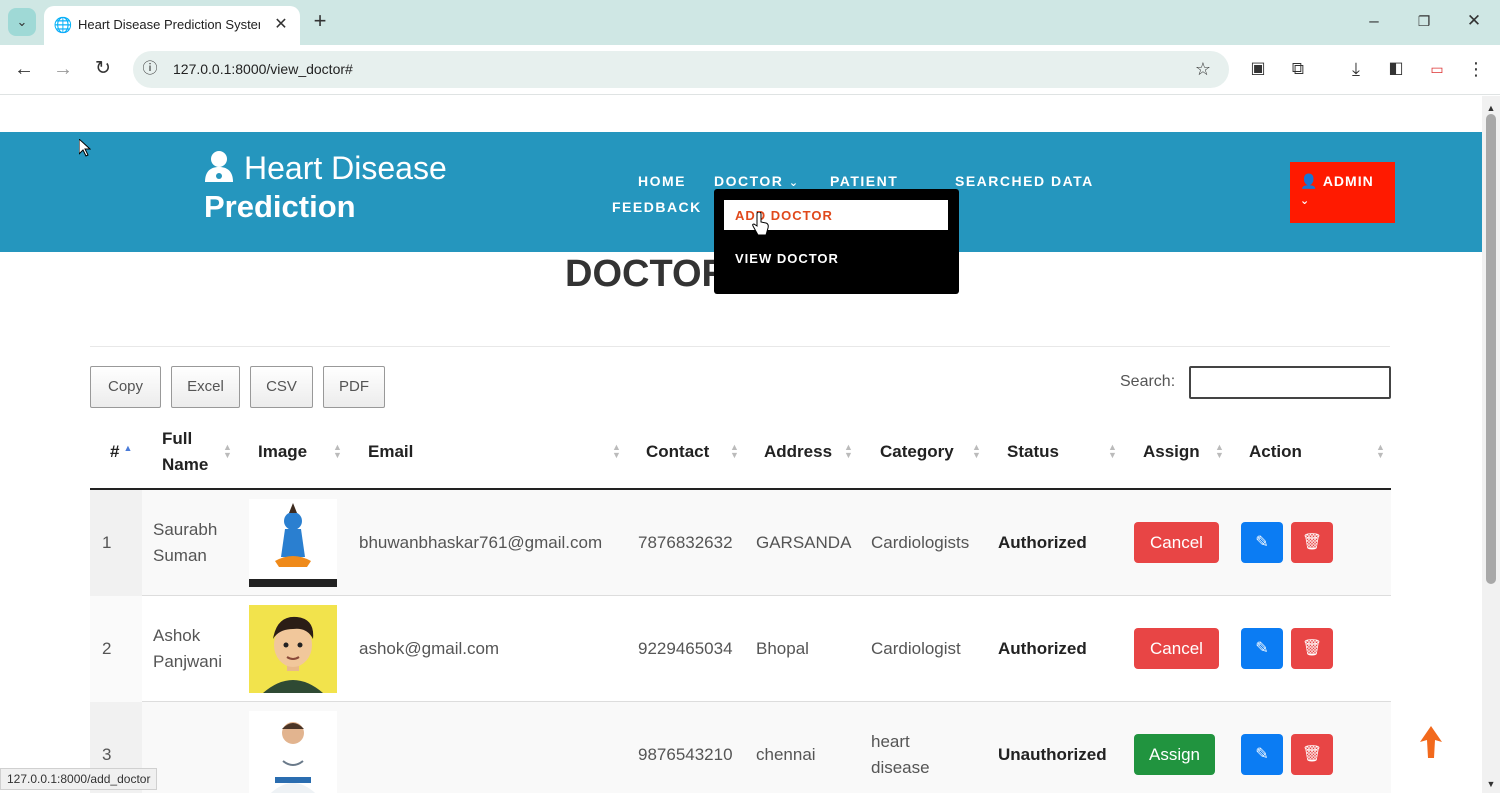  I want to click on close-icon: ✕, so click(281, 25).